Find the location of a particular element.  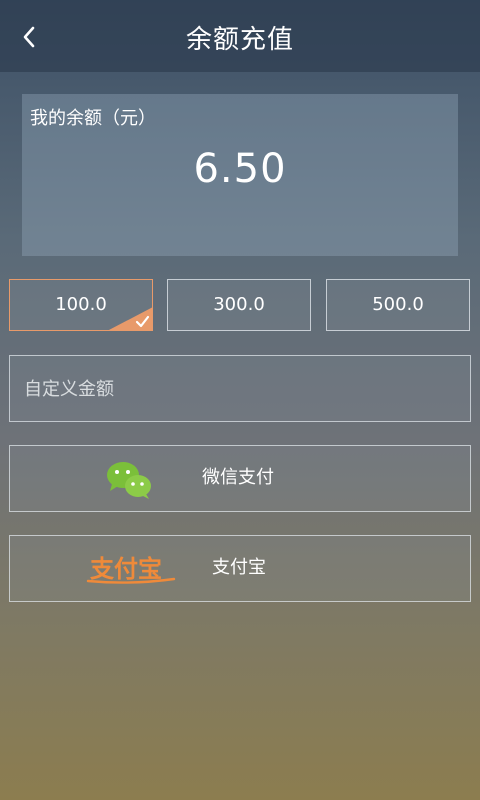

check-icon is located at coordinates (130, 318).